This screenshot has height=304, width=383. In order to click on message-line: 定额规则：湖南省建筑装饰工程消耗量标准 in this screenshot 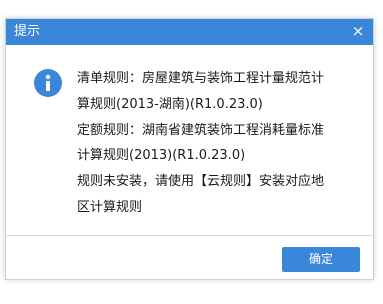, I will do `click(201, 130)`.